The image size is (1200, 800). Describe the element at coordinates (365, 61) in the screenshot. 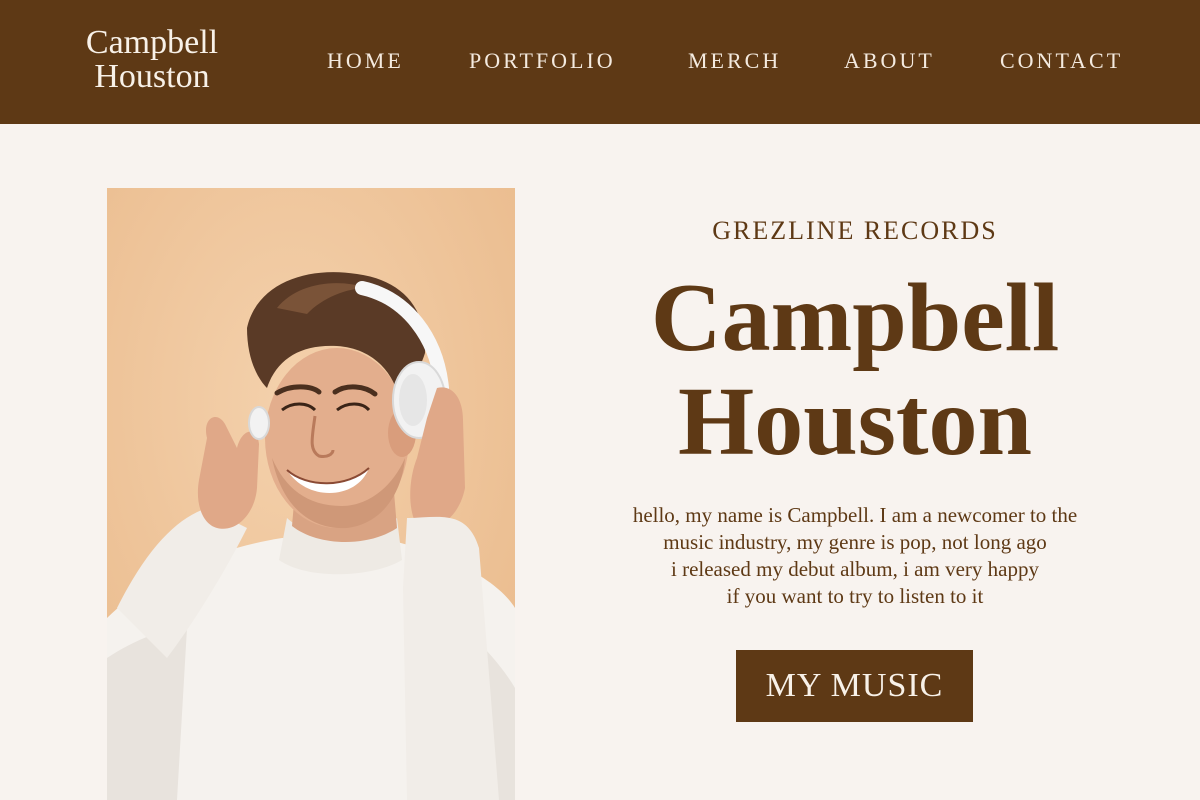

I see `nav-home: HOME` at that location.